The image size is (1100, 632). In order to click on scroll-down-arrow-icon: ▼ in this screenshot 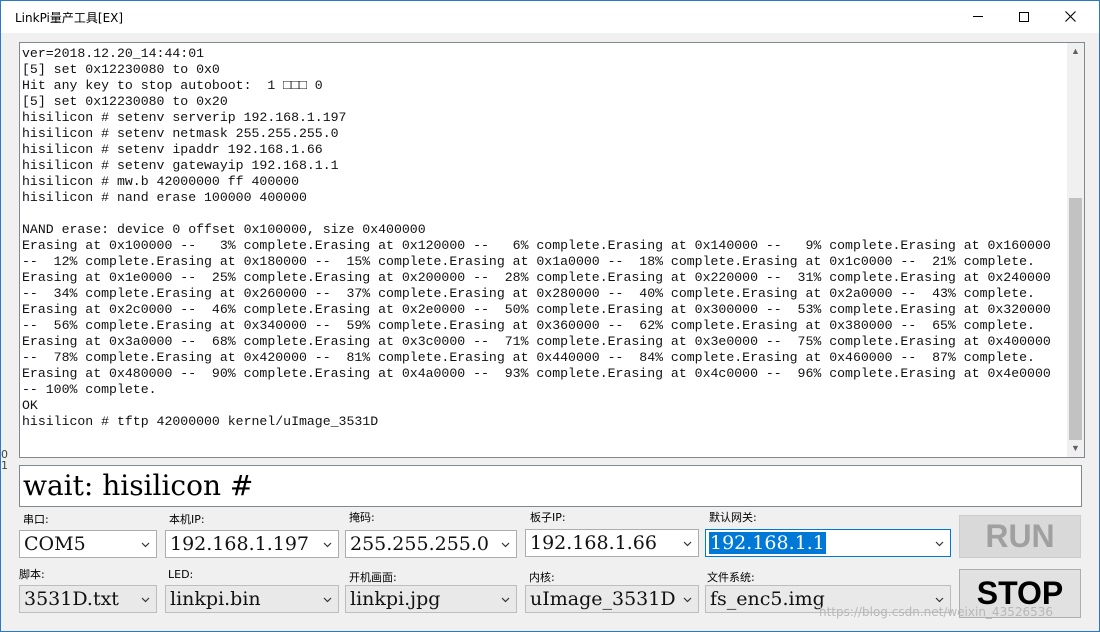, I will do `click(1075, 448)`.